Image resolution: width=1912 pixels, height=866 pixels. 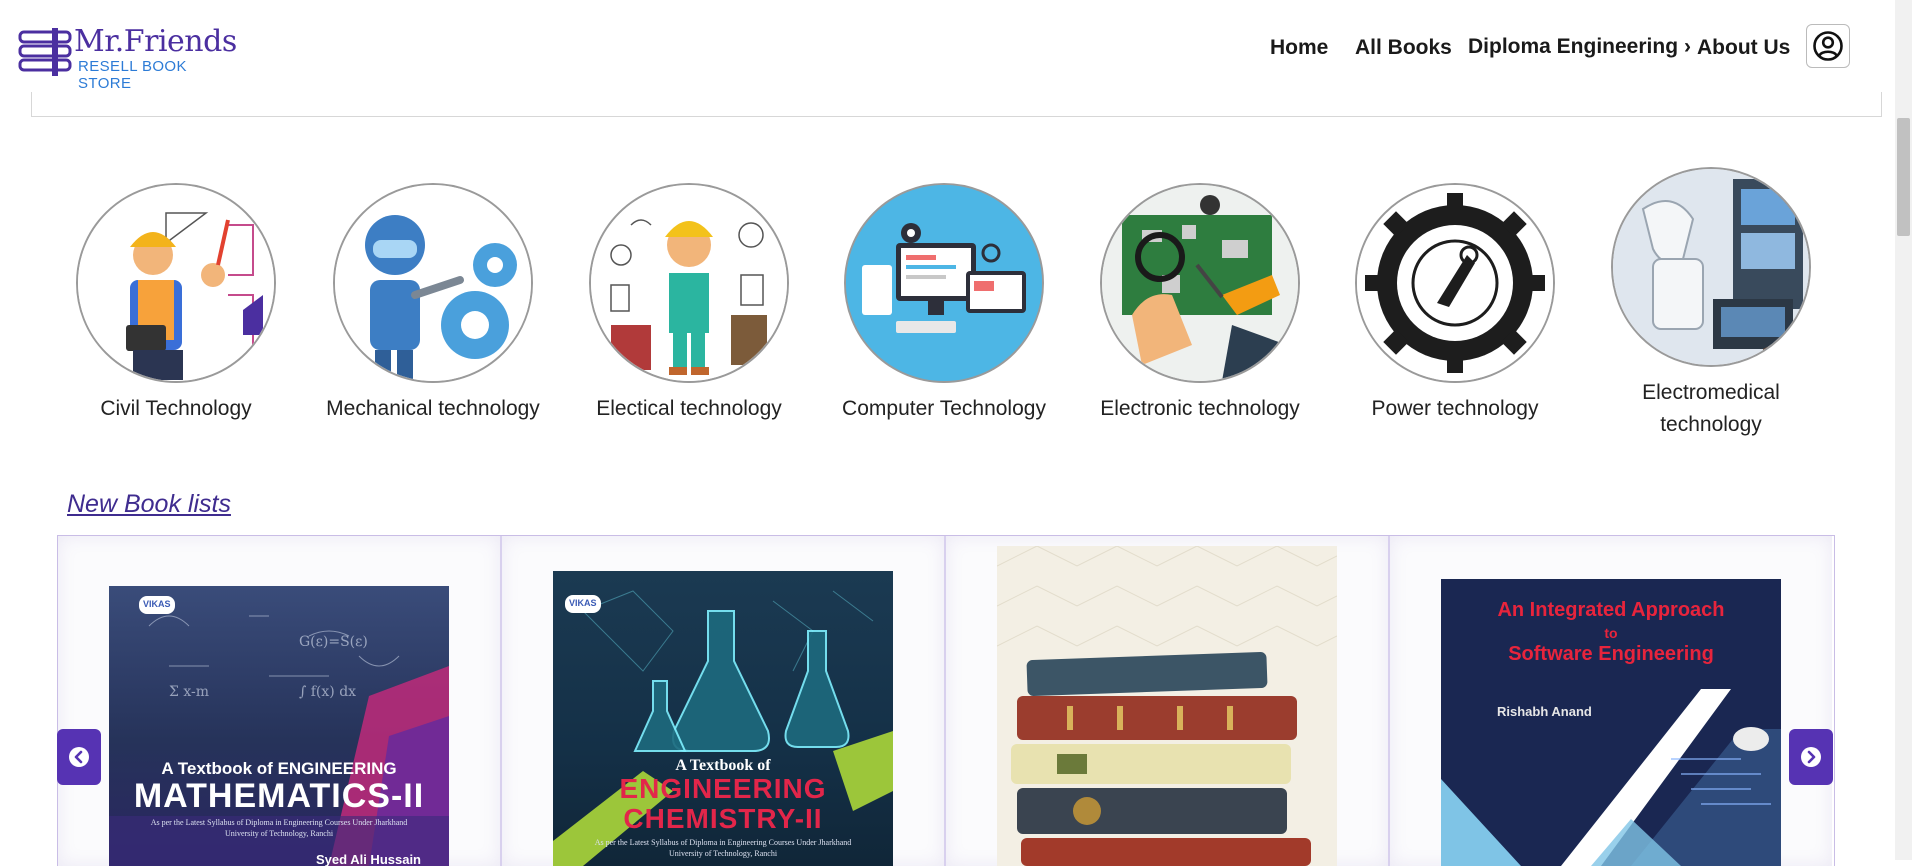 I want to click on book-title-connector: to, so click(x=1611, y=633).